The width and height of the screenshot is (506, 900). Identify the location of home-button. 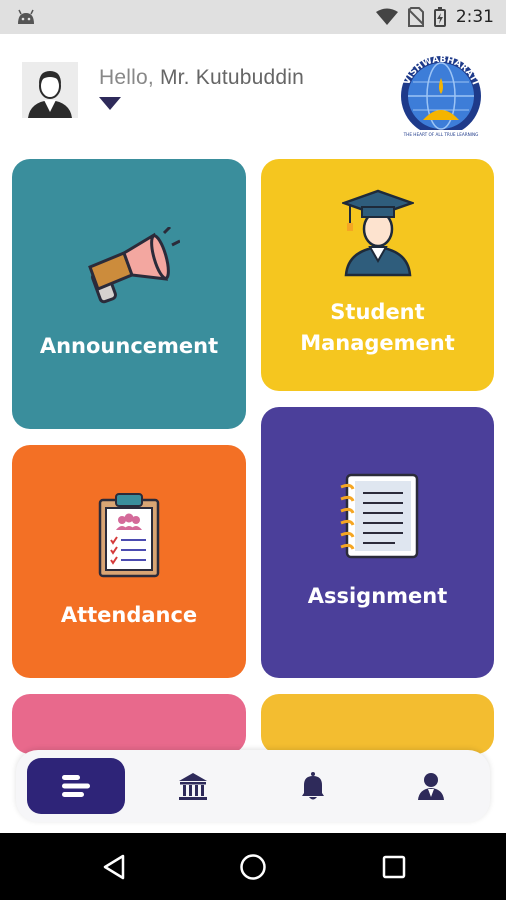
(253, 866).